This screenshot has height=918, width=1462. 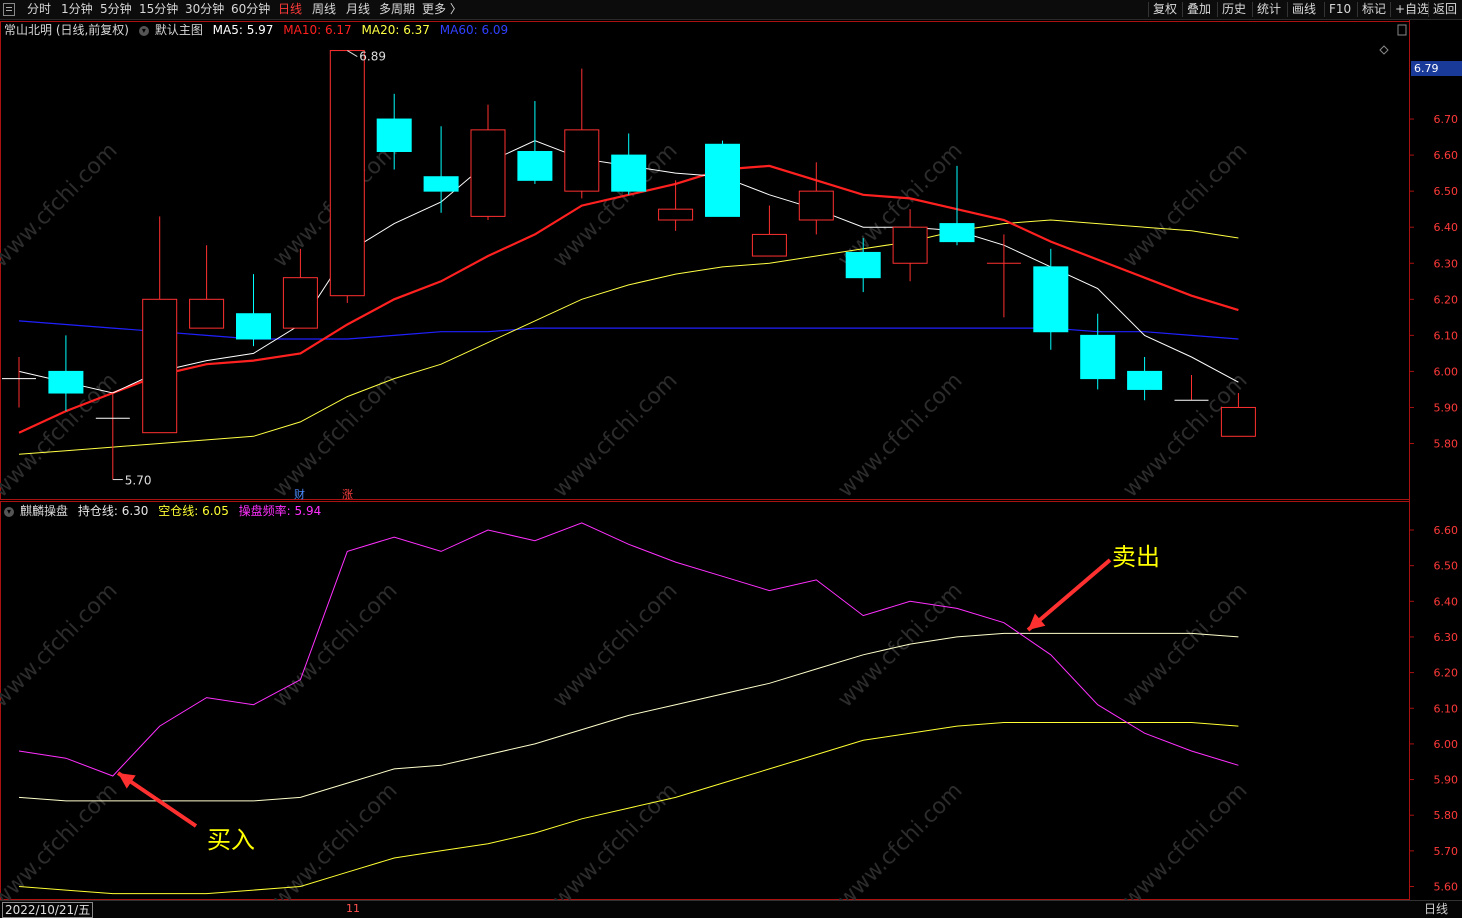 What do you see at coordinates (1374, 9) in the screenshot?
I see `tool-button-6: 标记` at bounding box center [1374, 9].